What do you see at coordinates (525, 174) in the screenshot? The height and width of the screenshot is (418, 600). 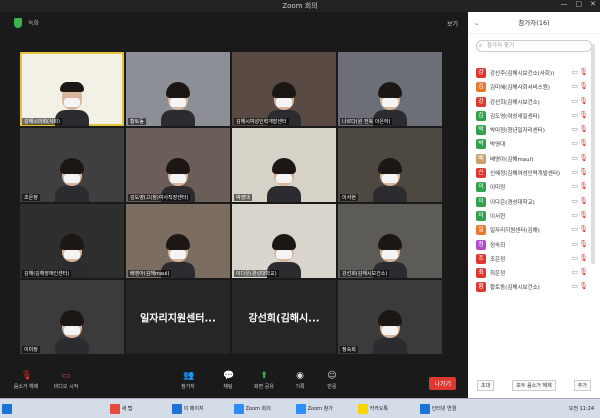 I see `participant-name: 신혜정(김해여성인력개발센터)` at bounding box center [525, 174].